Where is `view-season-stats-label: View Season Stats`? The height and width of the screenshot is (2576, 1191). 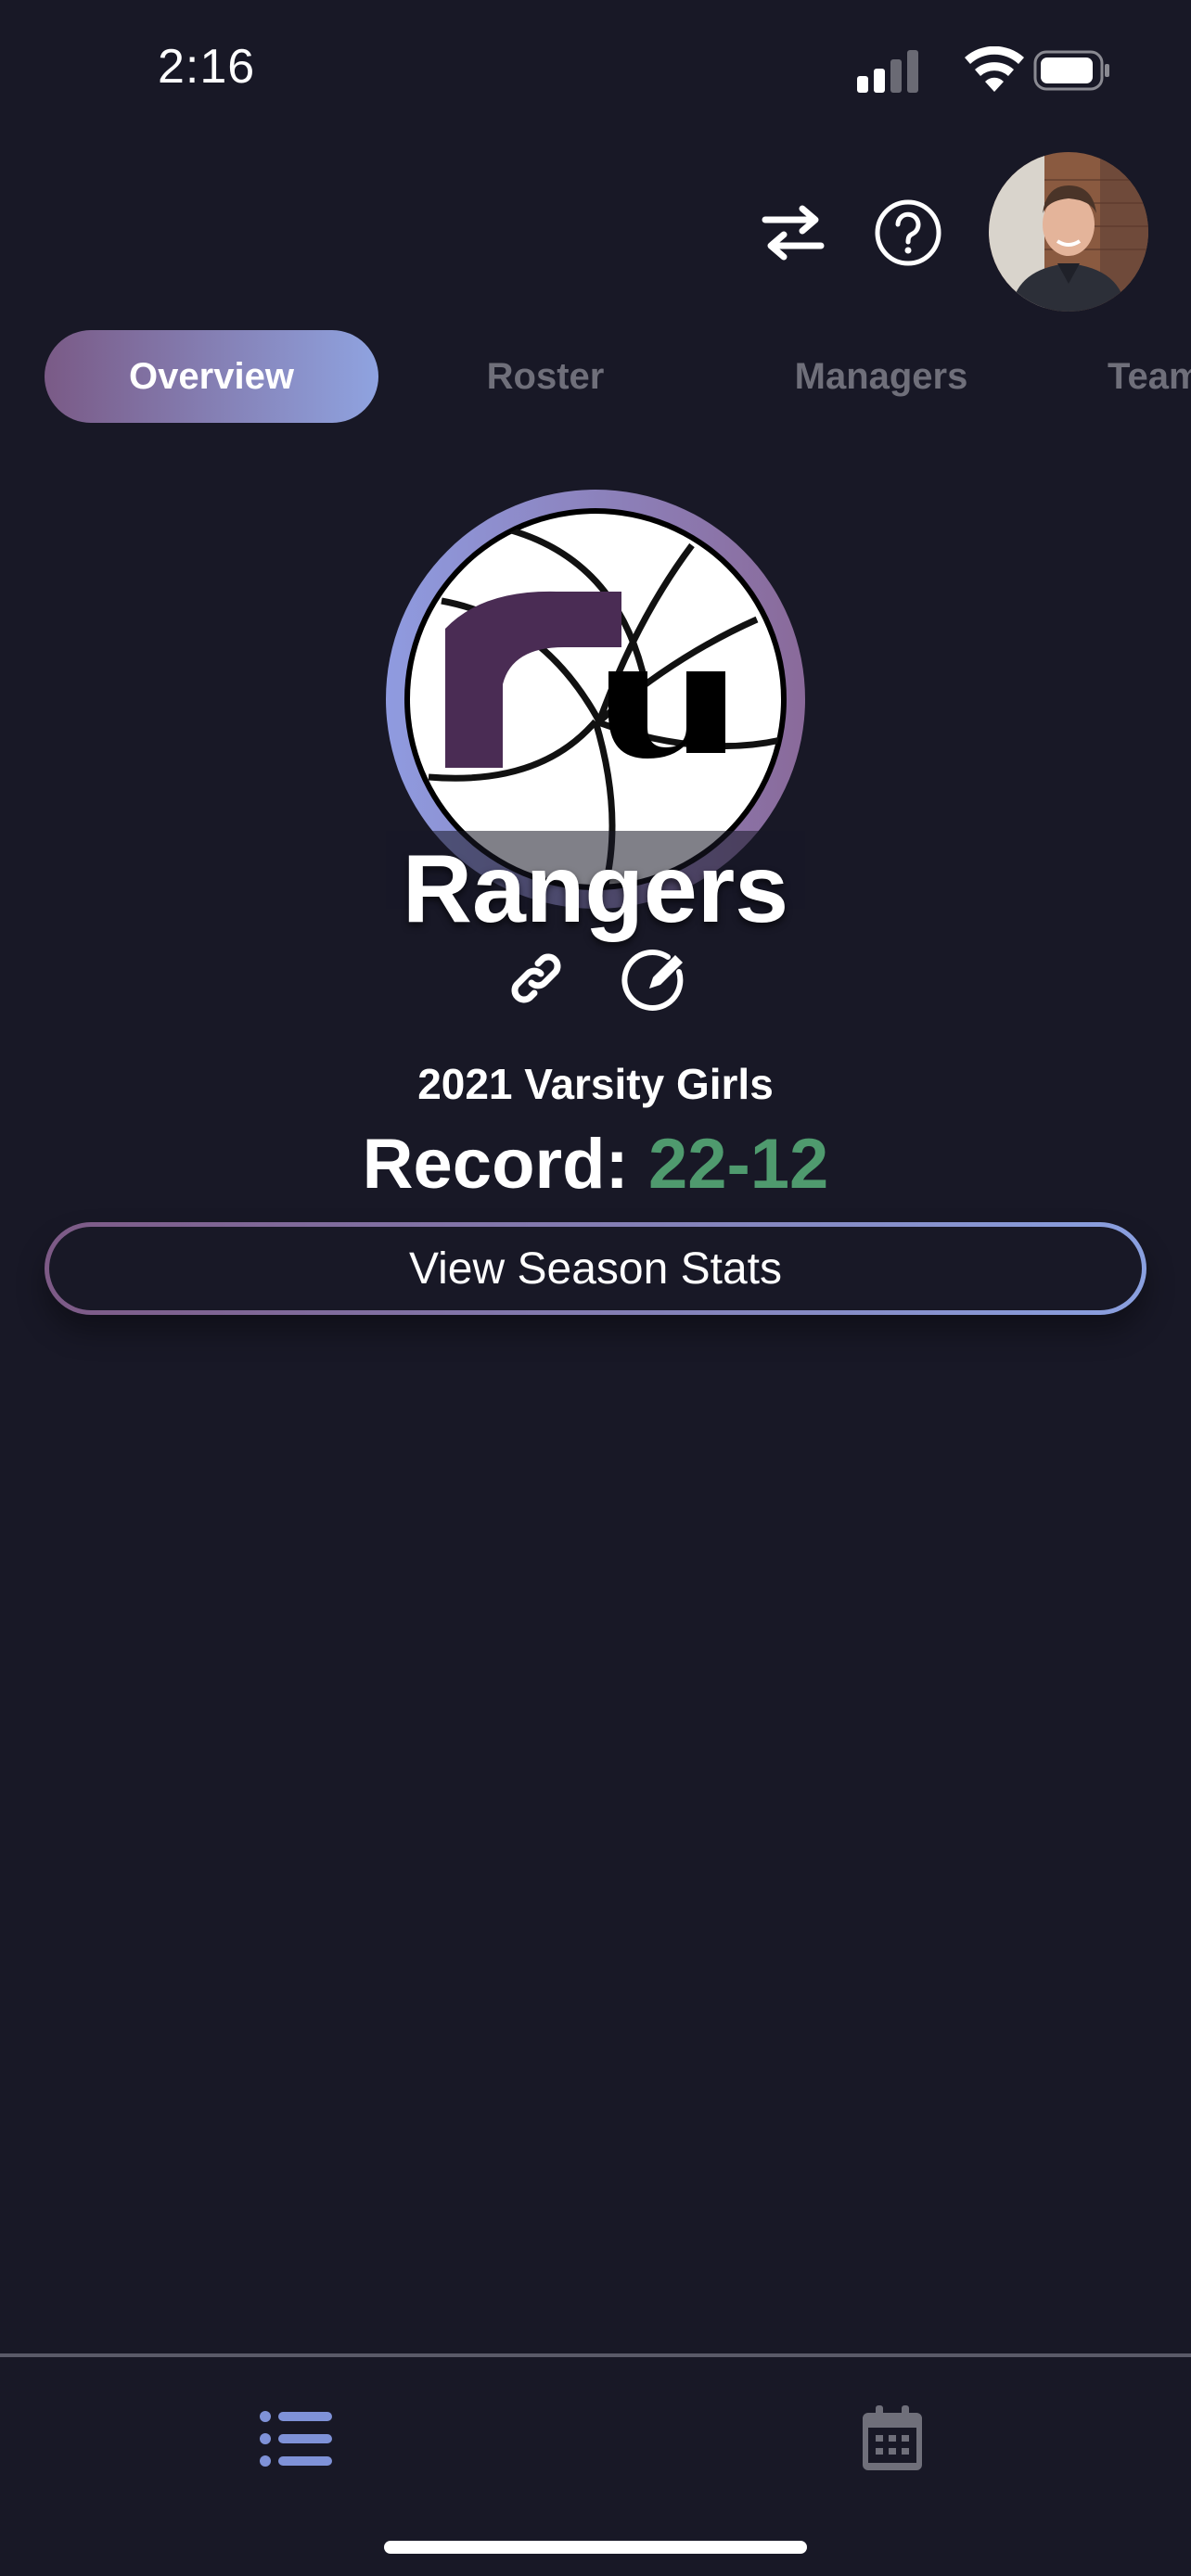
view-season-stats-label: View Season Stats is located at coordinates (595, 1269).